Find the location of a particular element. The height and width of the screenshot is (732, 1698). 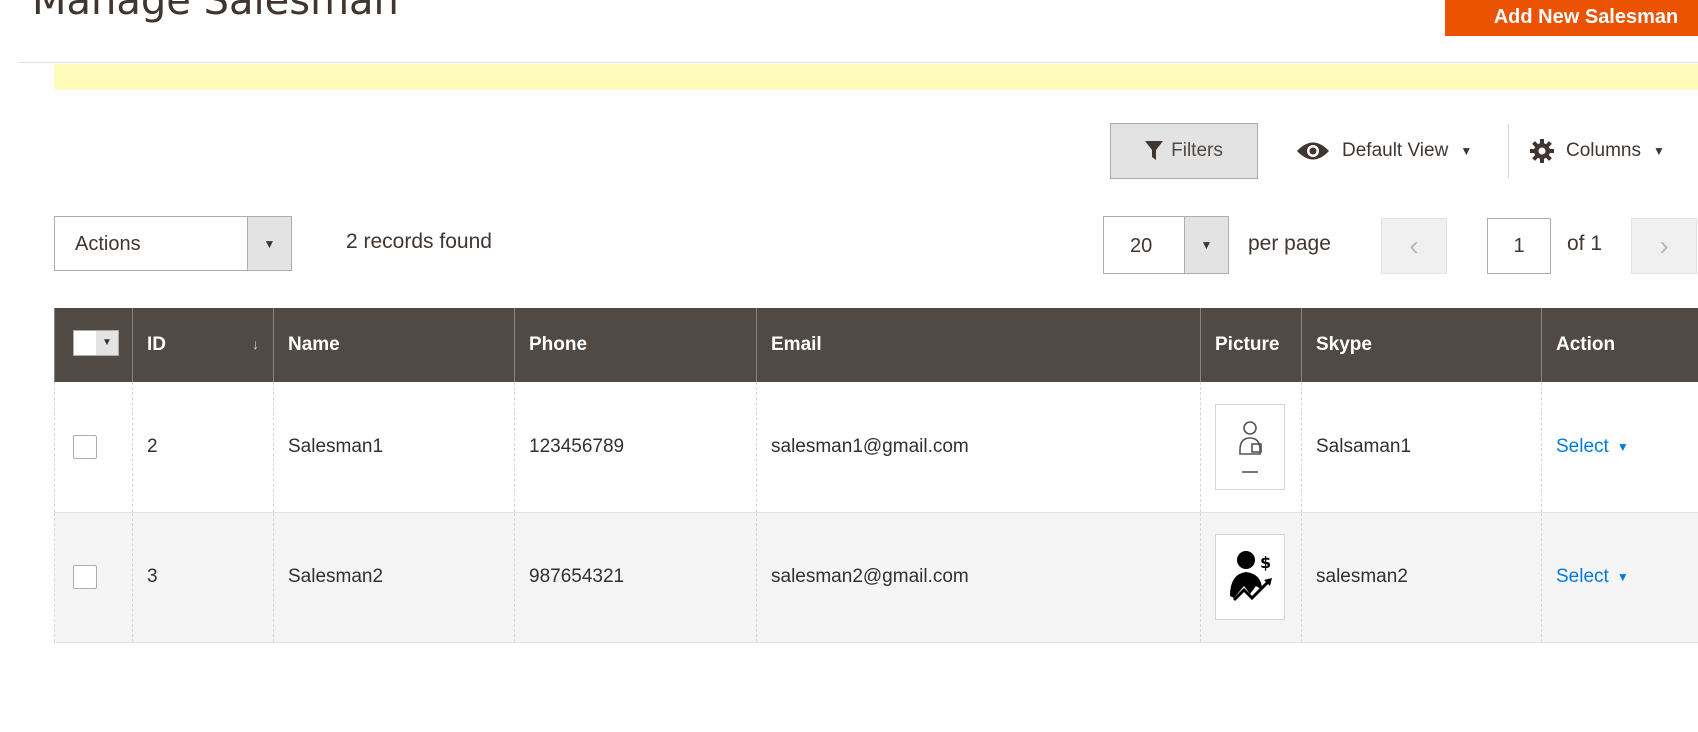

next-page-button: › is located at coordinates (1664, 246).